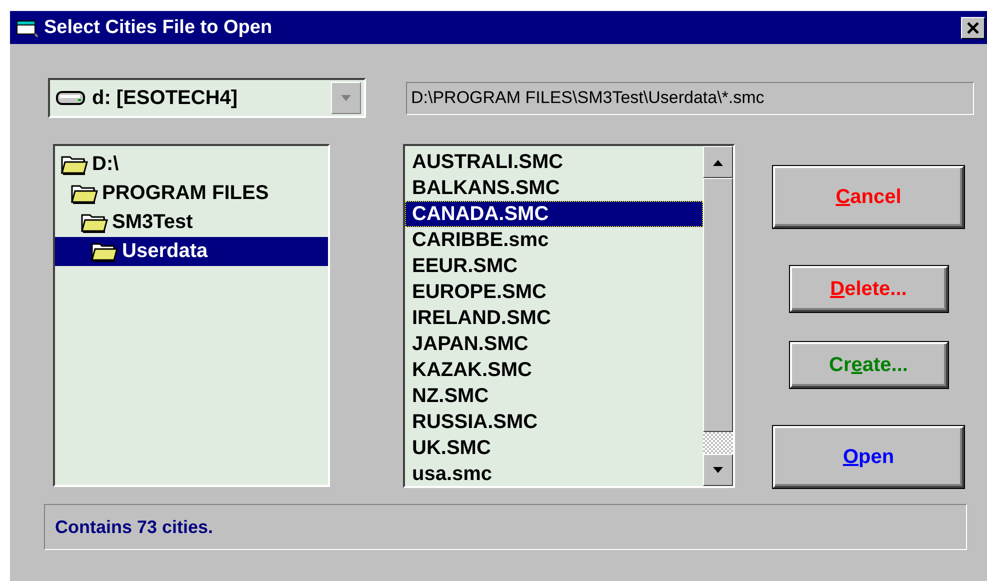  Describe the element at coordinates (718, 305) in the screenshot. I see `scroll-thumb` at that location.